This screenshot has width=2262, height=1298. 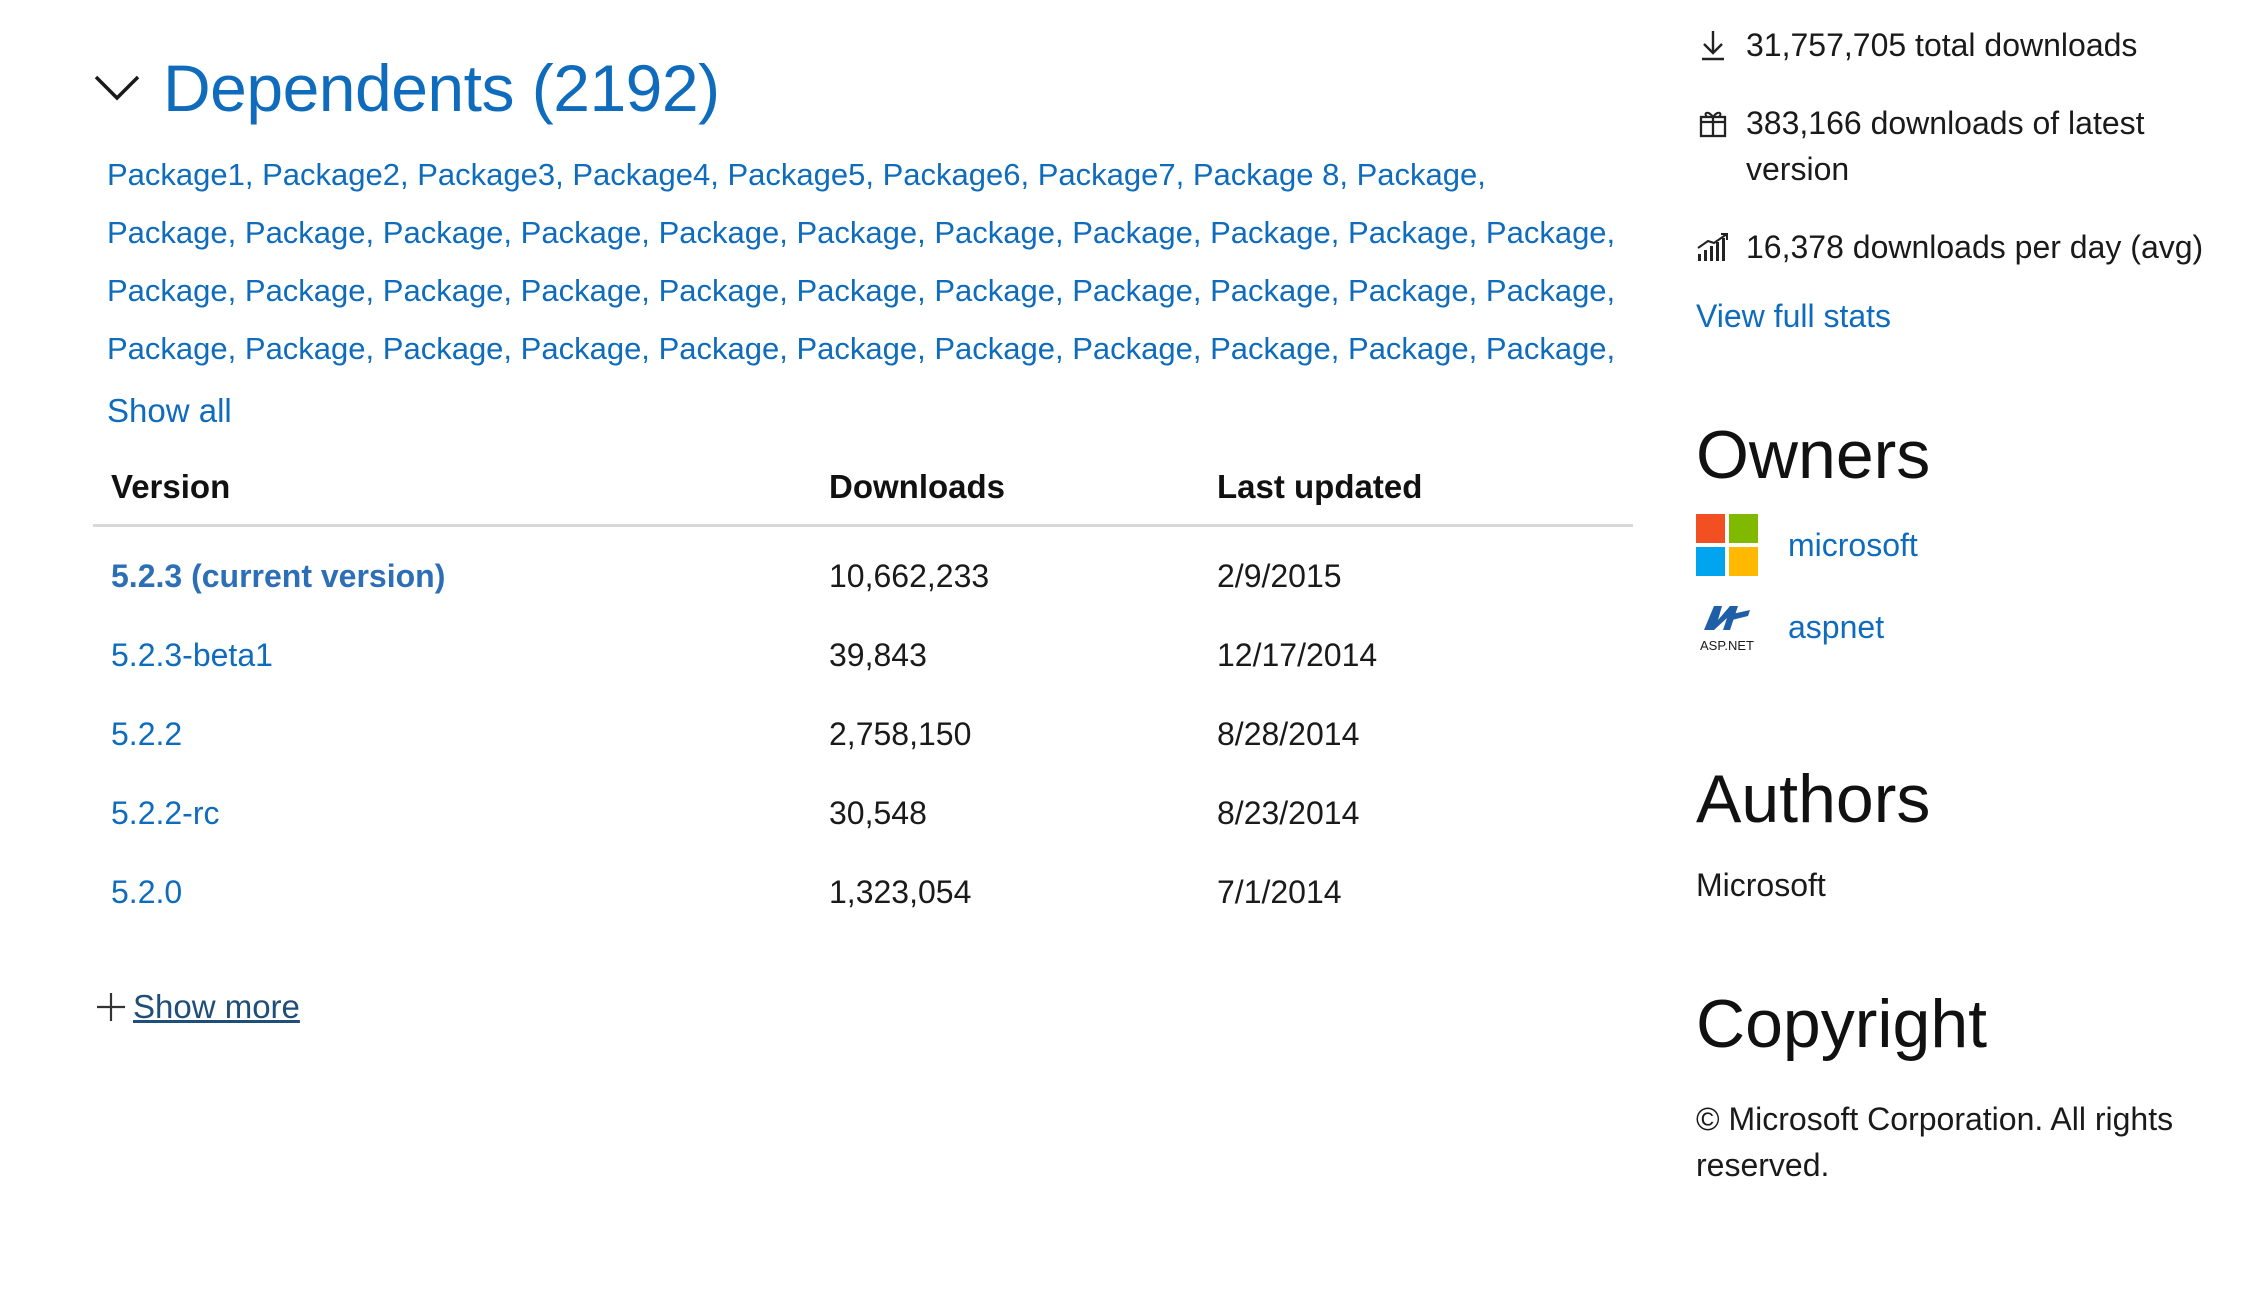 I want to click on dependent-package-link: Package6,, so click(x=956, y=174).